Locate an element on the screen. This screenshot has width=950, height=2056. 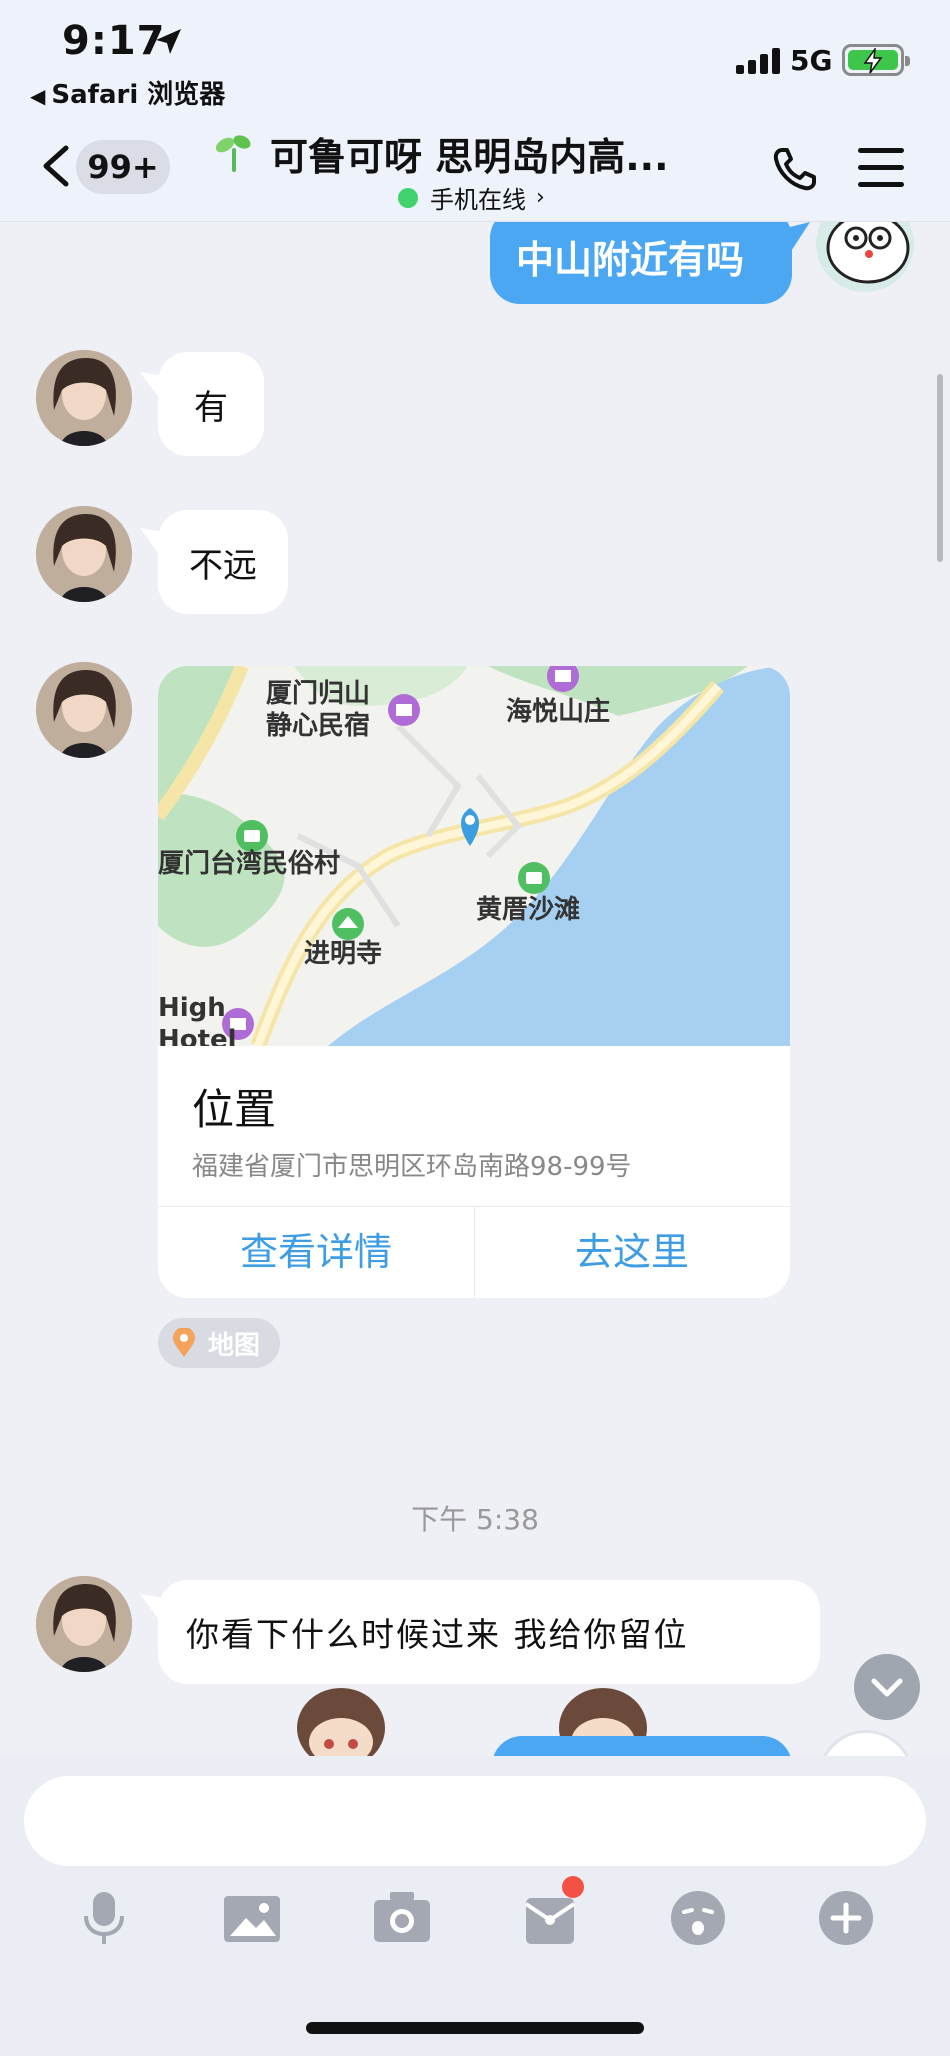
map-pin-icon is located at coordinates (184, 1342).